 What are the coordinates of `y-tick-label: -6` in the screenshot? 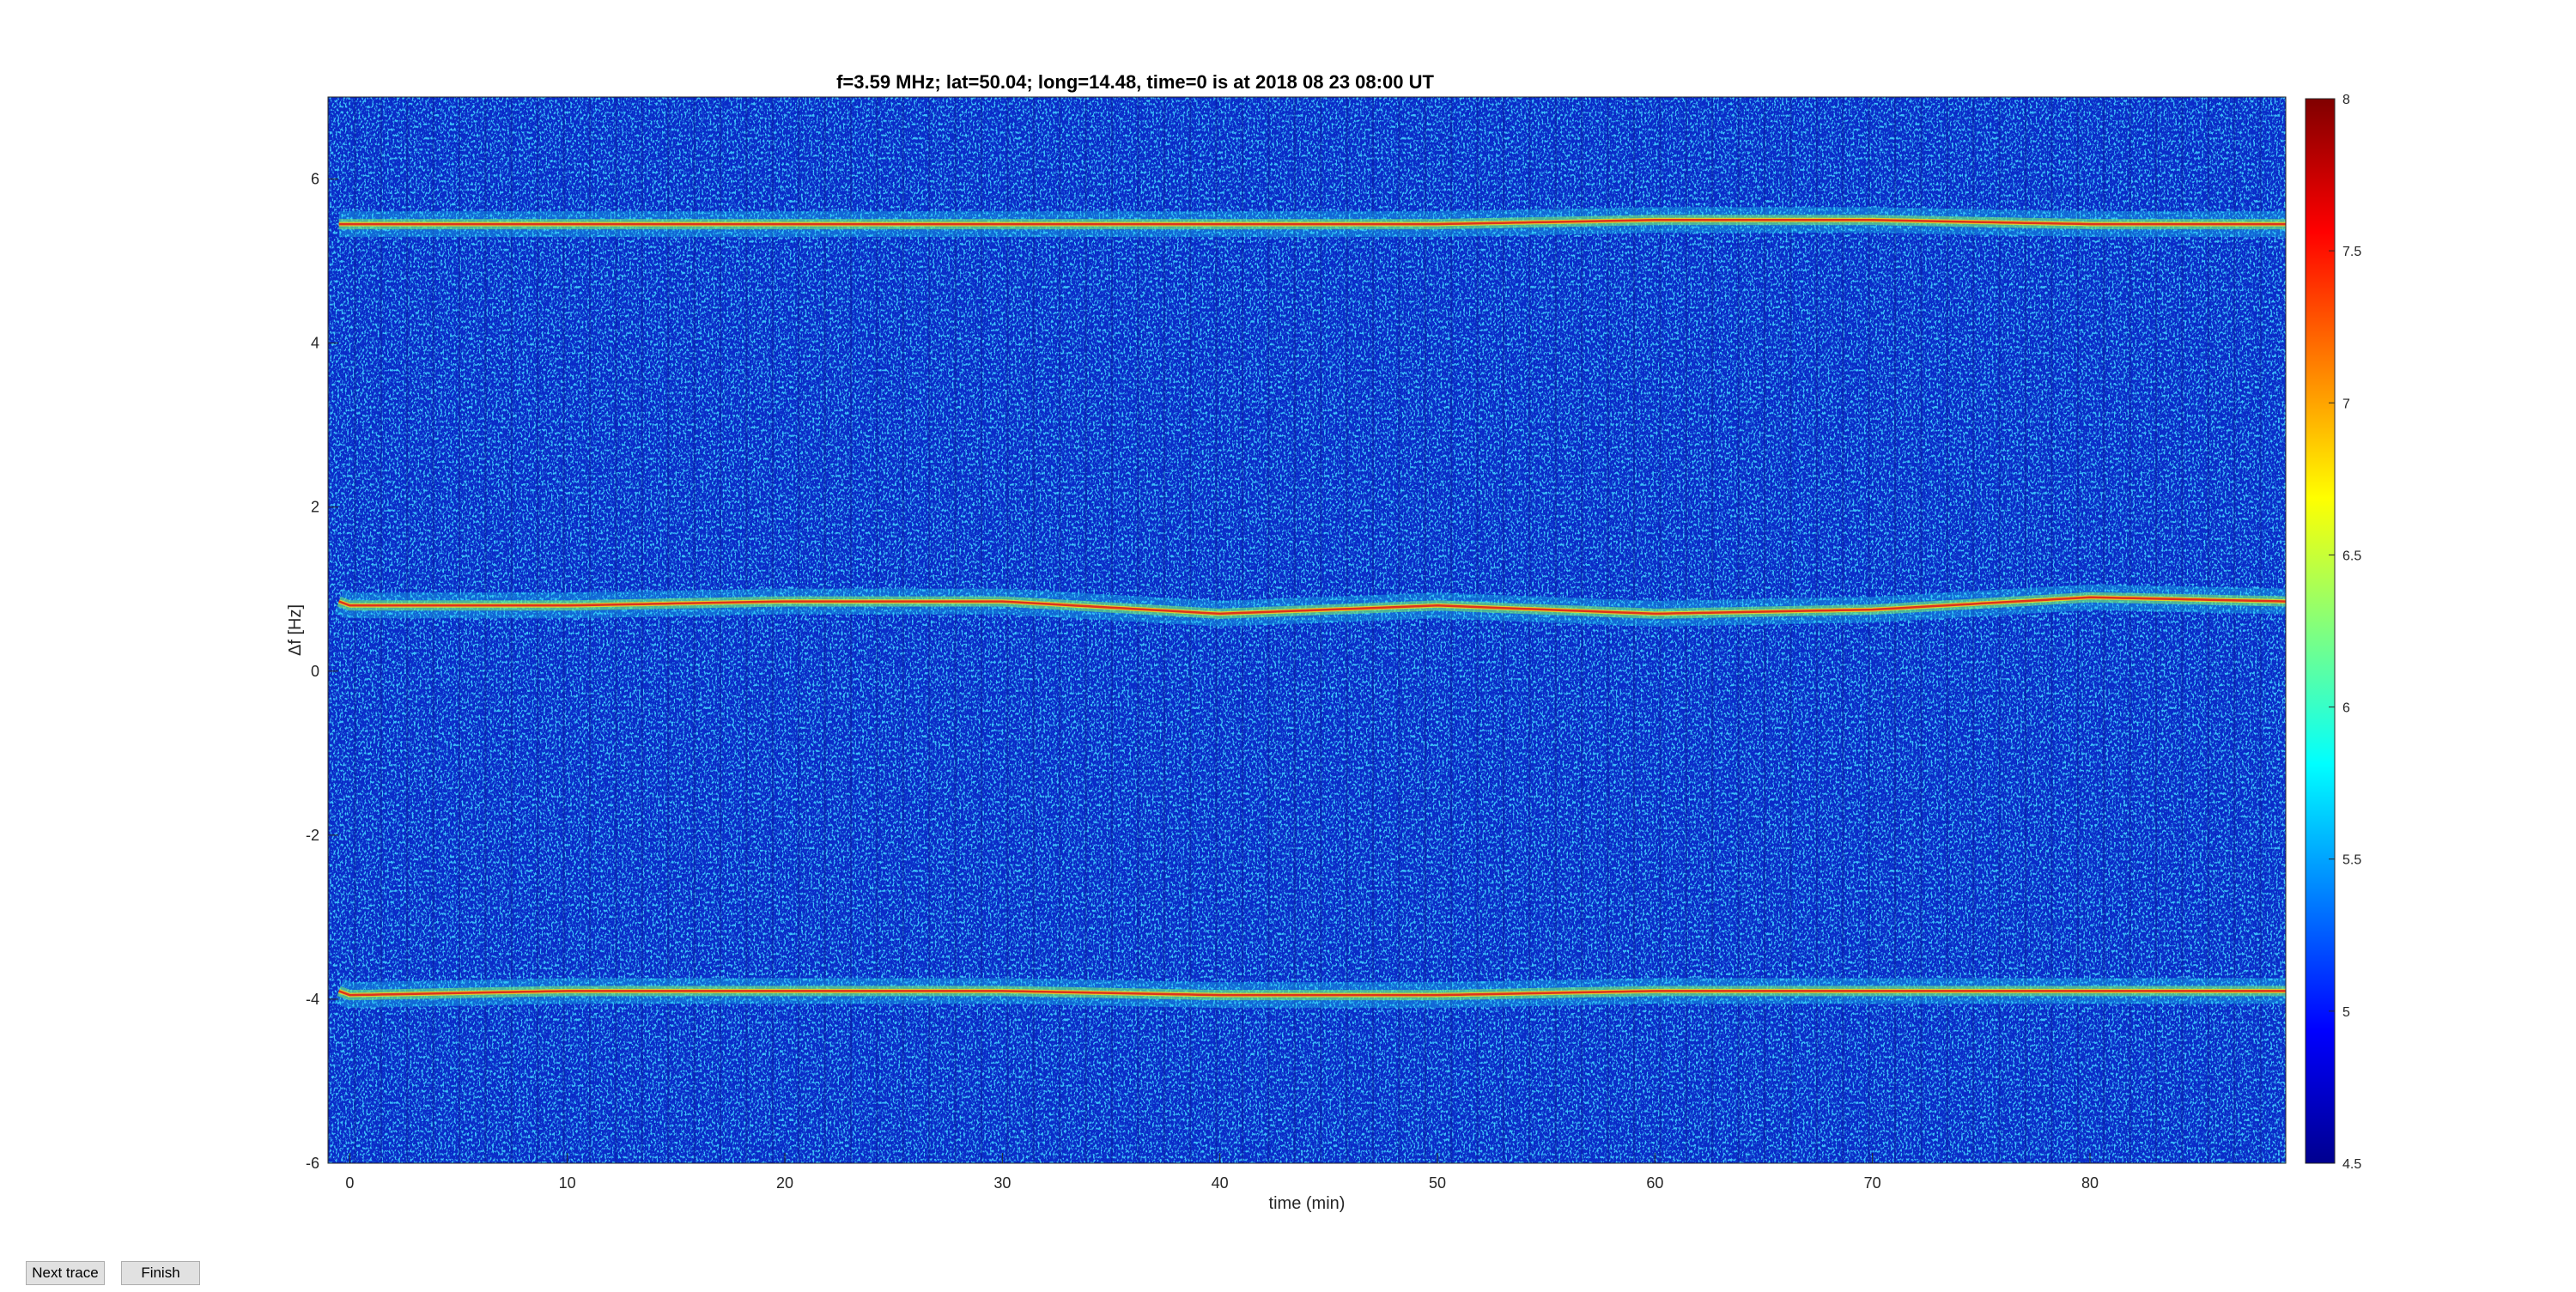 It's located at (312, 1163).